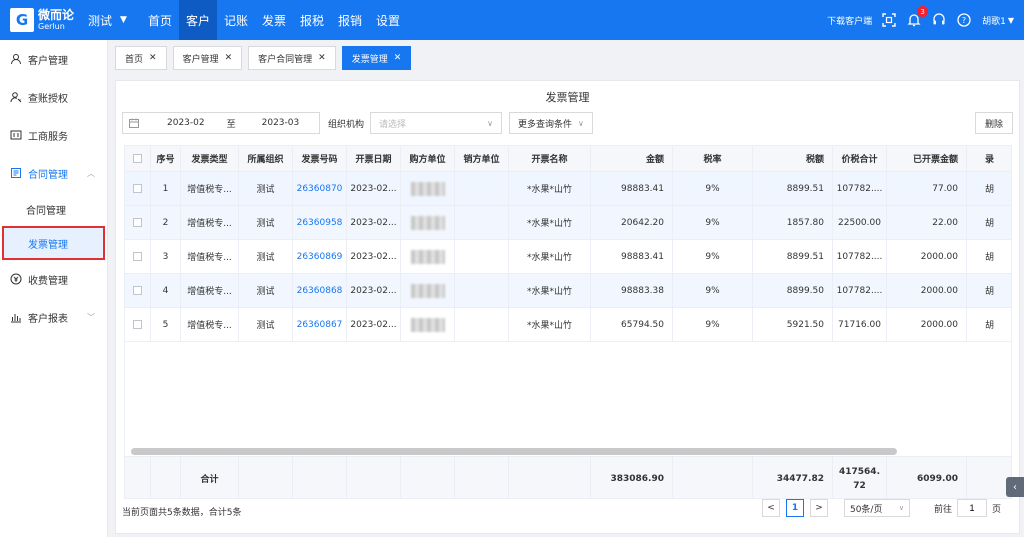 This screenshot has width=1024, height=537. I want to click on scan-icon, so click(889, 20).